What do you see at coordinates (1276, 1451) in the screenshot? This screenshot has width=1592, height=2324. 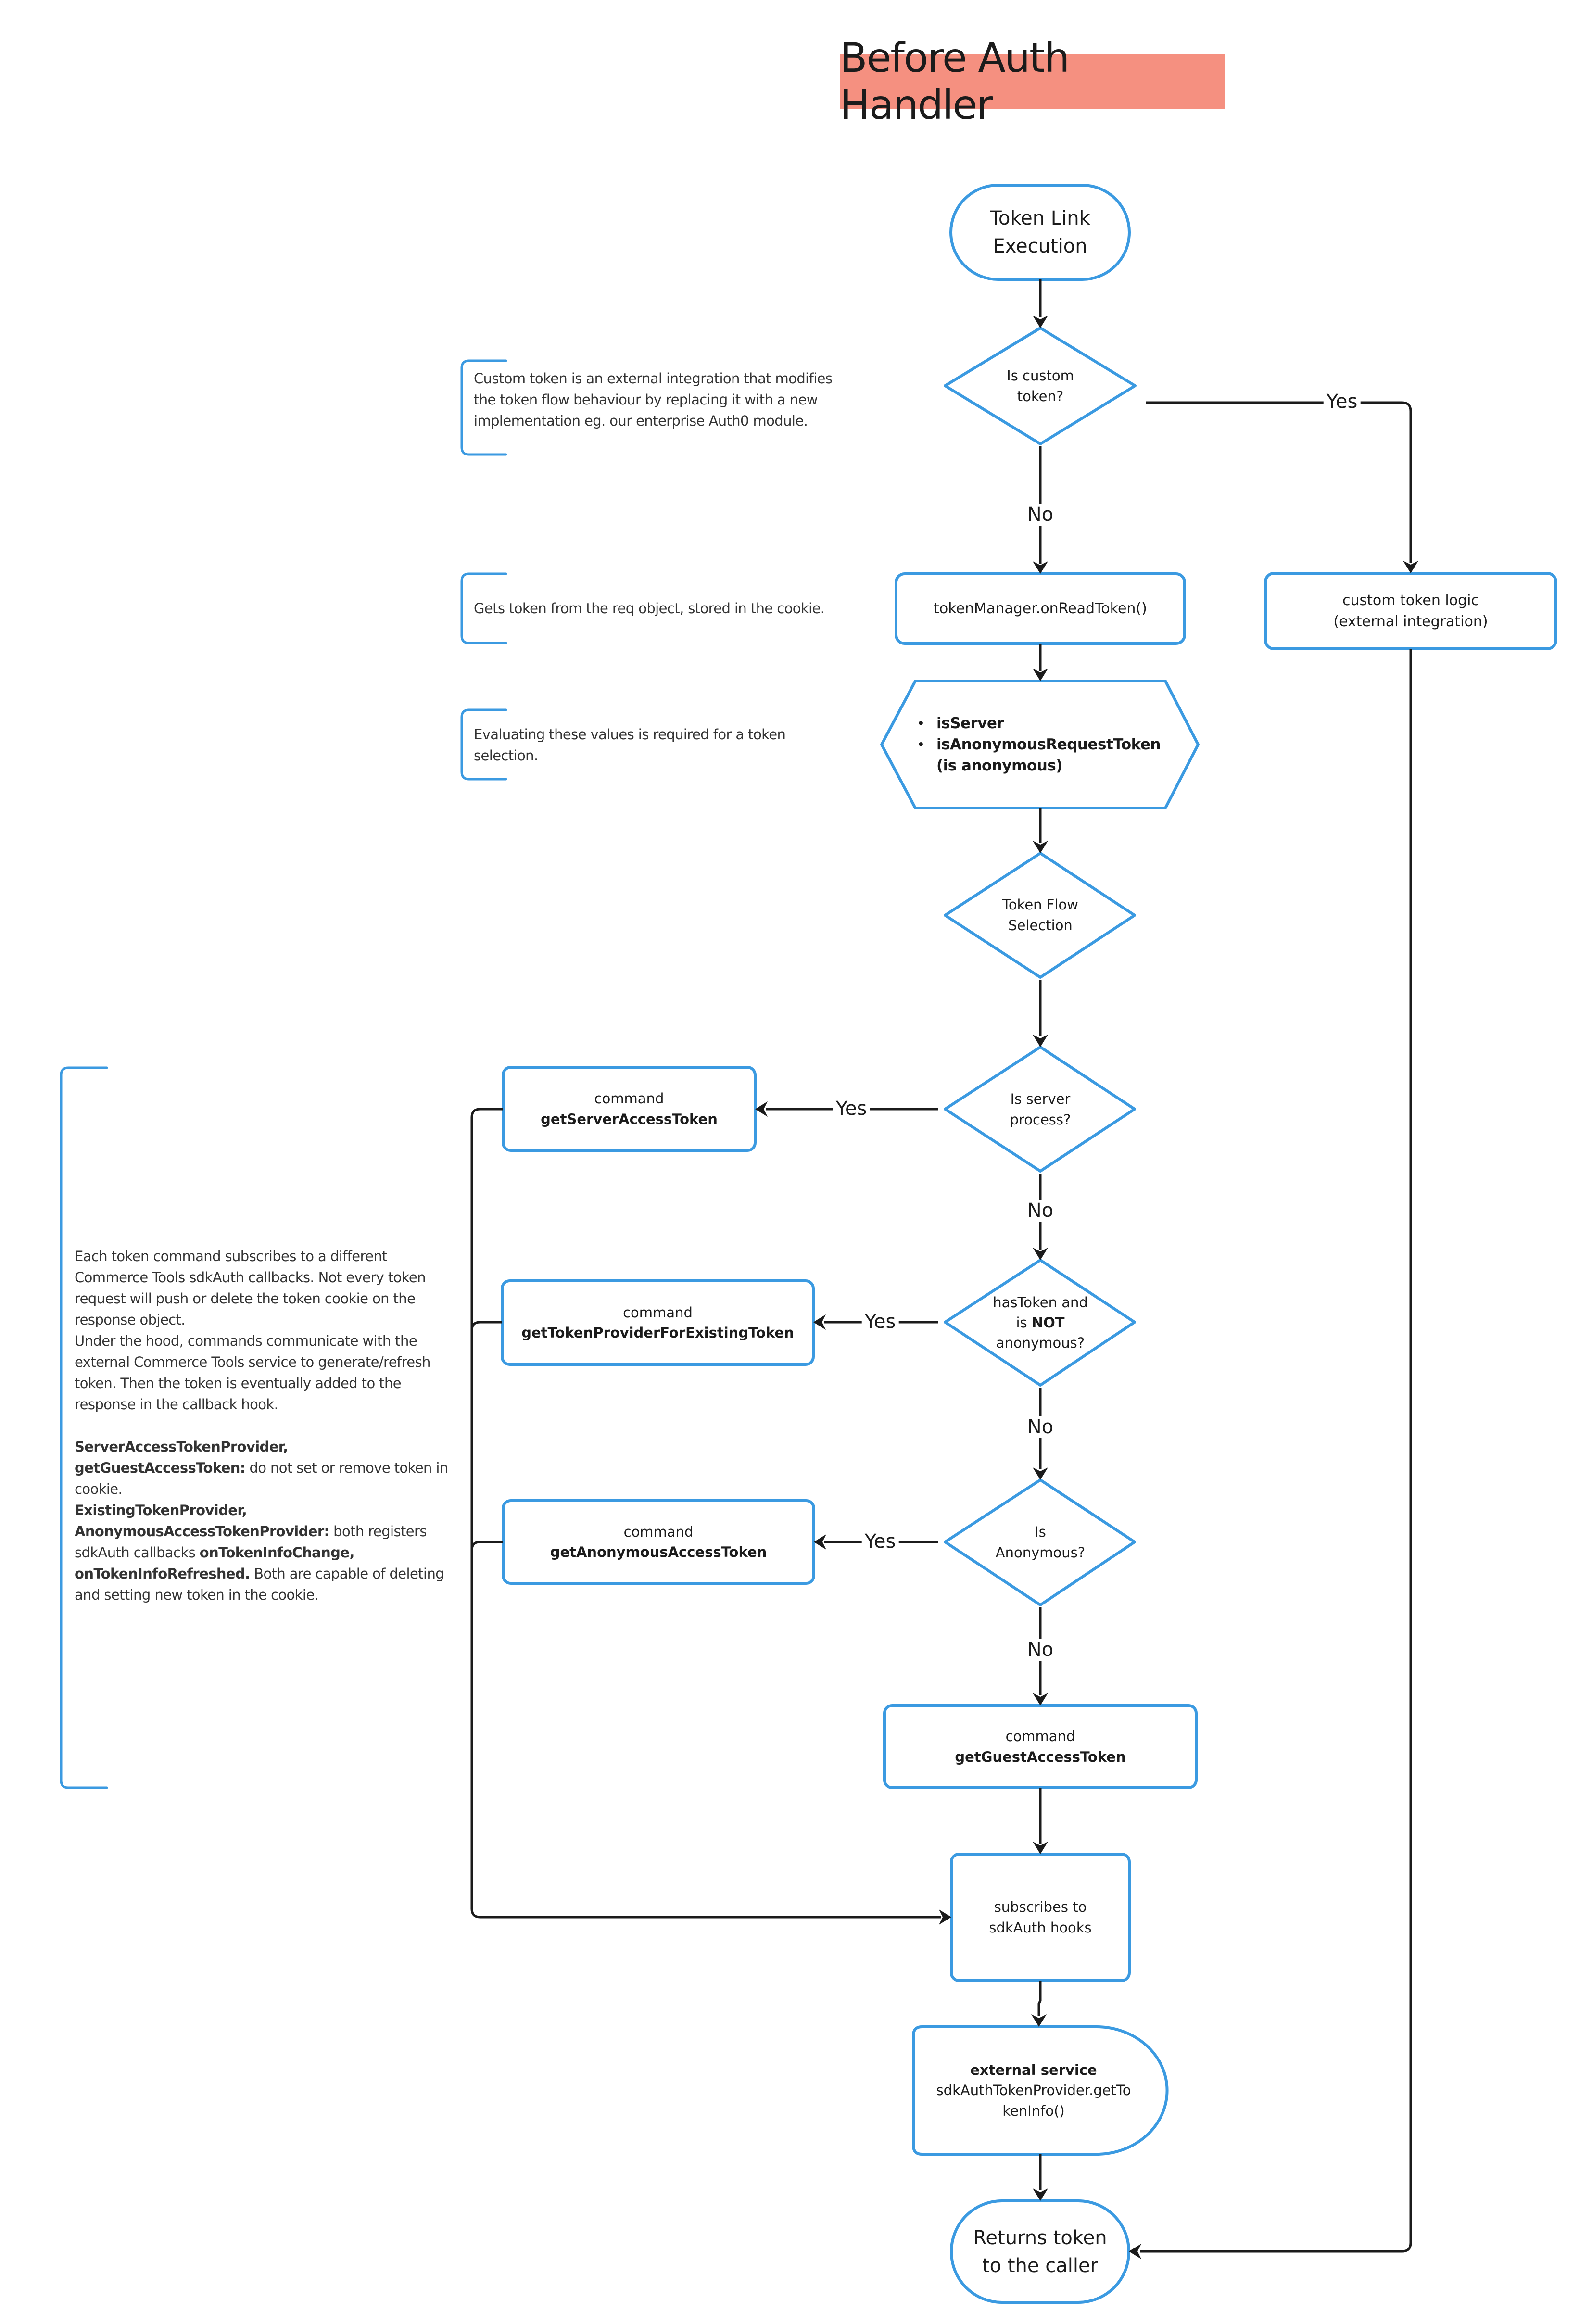 I see `edge-custom-to-returns` at bounding box center [1276, 1451].